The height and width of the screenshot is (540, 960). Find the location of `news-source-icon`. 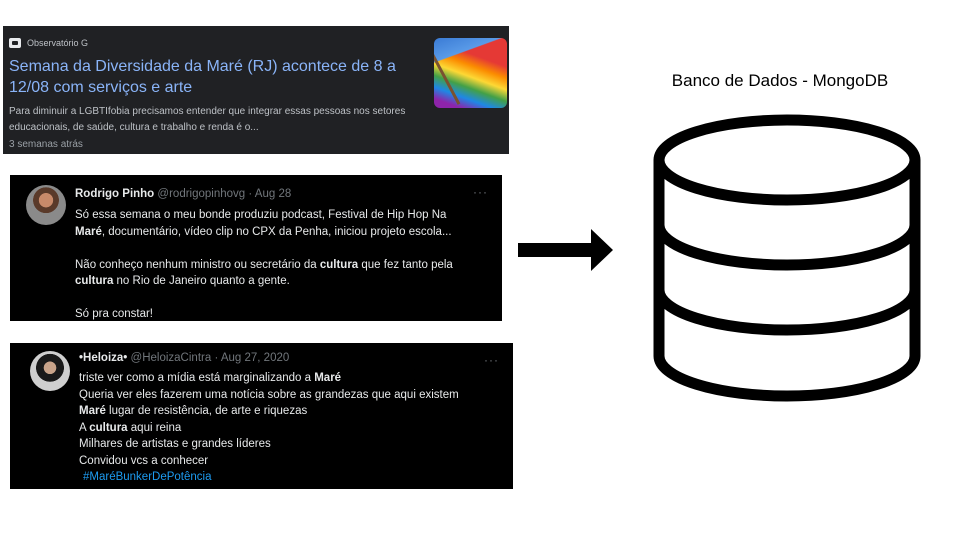

news-source-icon is located at coordinates (15, 43).